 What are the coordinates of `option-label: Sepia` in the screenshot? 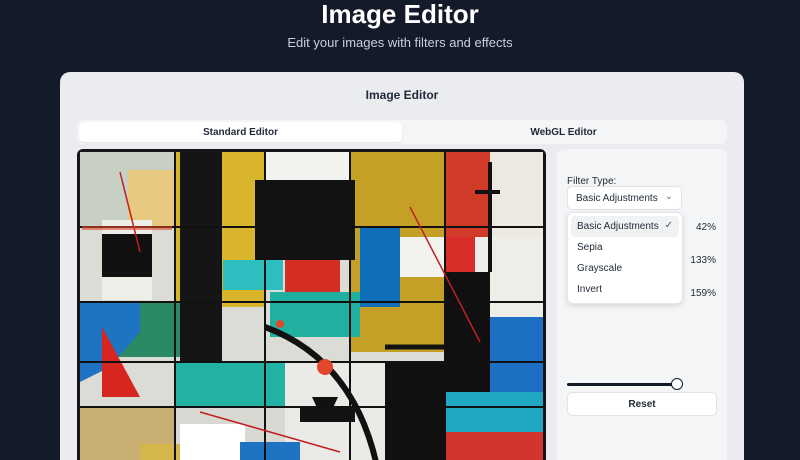 It's located at (590, 247).